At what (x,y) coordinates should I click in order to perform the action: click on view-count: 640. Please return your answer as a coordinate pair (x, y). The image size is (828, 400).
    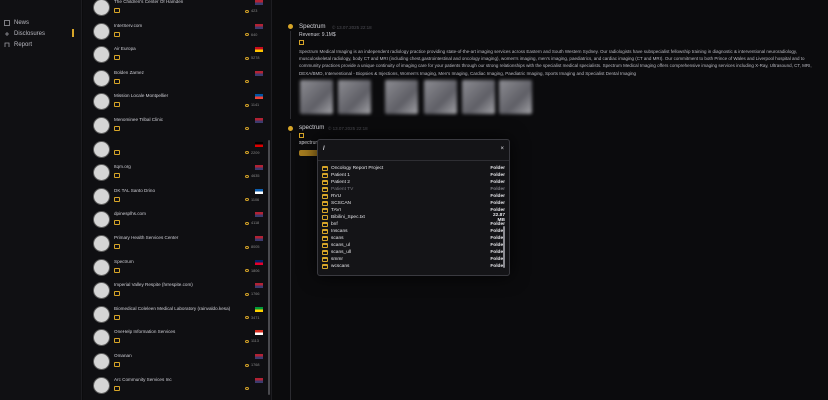
    Looking at the image, I should click on (251, 35).